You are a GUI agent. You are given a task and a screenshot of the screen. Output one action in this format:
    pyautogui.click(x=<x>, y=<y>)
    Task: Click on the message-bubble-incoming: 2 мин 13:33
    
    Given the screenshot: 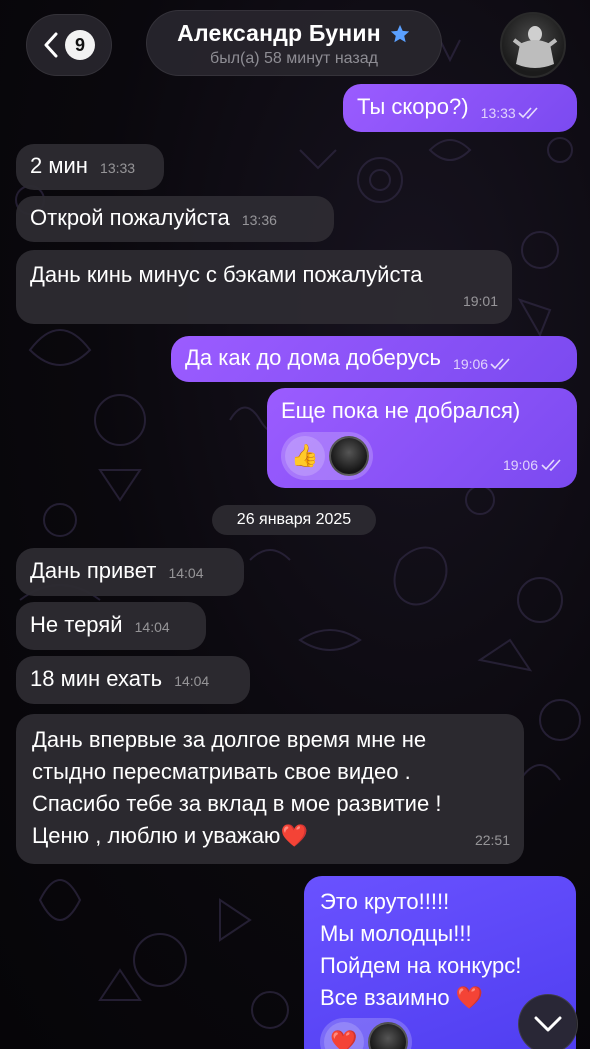 What is the action you would take?
    pyautogui.click(x=90, y=167)
    